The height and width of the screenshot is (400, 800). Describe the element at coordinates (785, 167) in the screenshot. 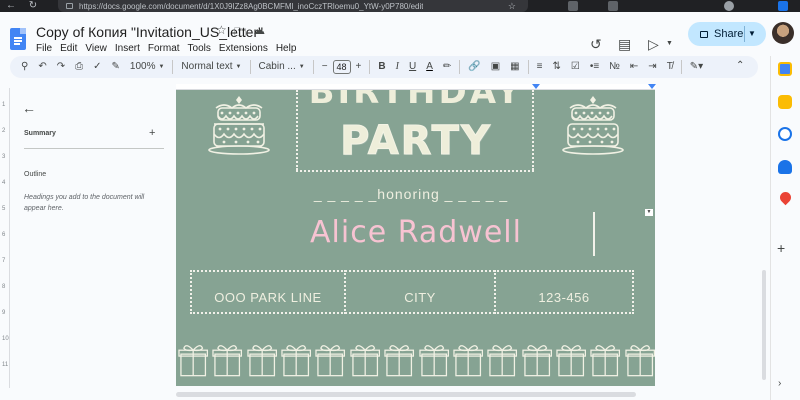

I see `contacts-icon` at that location.